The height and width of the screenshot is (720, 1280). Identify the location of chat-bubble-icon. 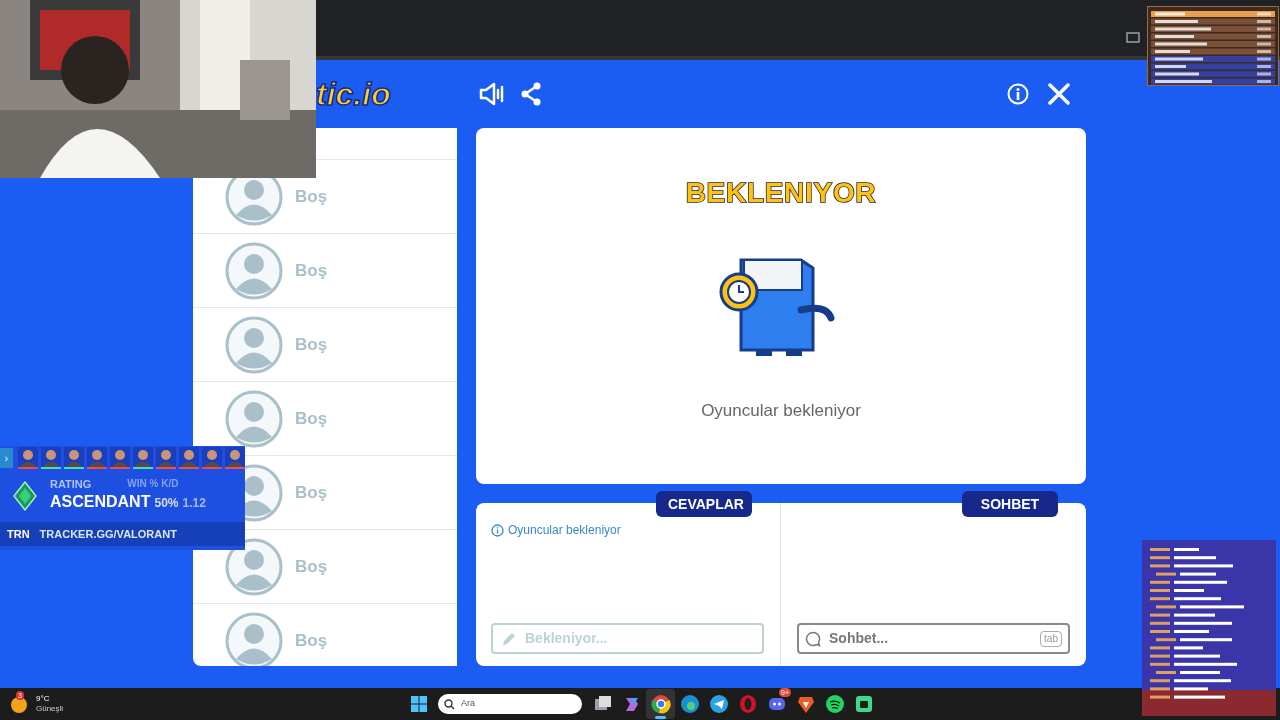
(813, 638).